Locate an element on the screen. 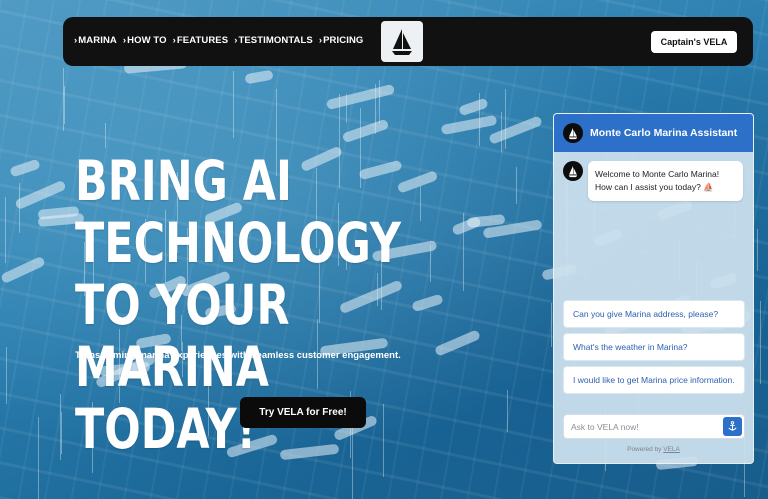 Image resolution: width=768 pixels, height=499 pixels. nav-link-features: ›FEATURES is located at coordinates (201, 40).